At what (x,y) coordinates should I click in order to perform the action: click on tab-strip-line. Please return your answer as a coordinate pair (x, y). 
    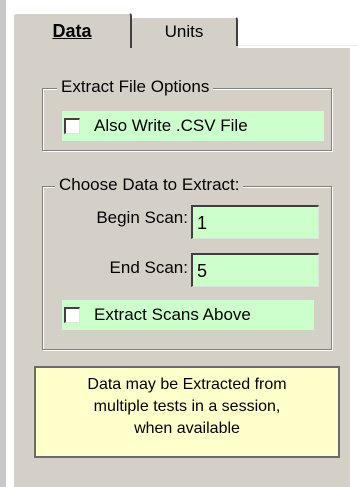
    Looking at the image, I should click on (298, 46).